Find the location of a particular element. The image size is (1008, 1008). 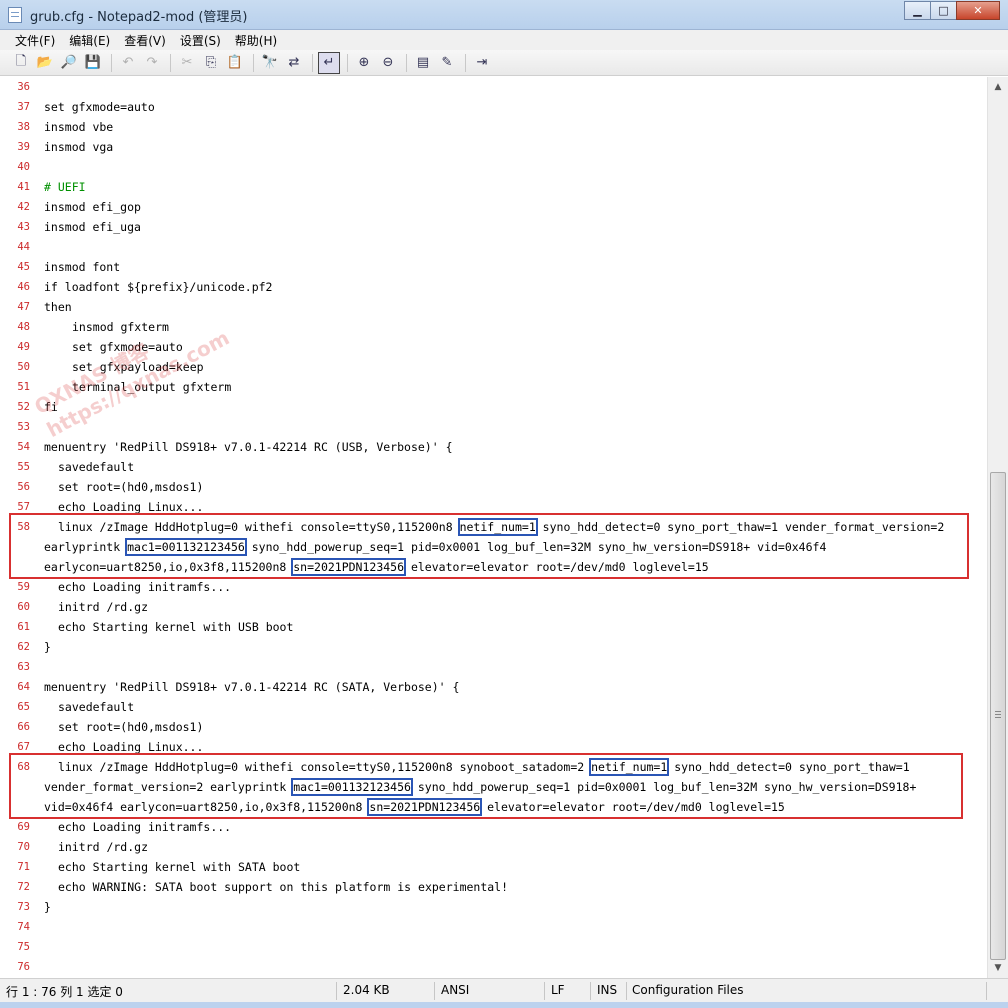

line-number: 68 is located at coordinates (23, 767).